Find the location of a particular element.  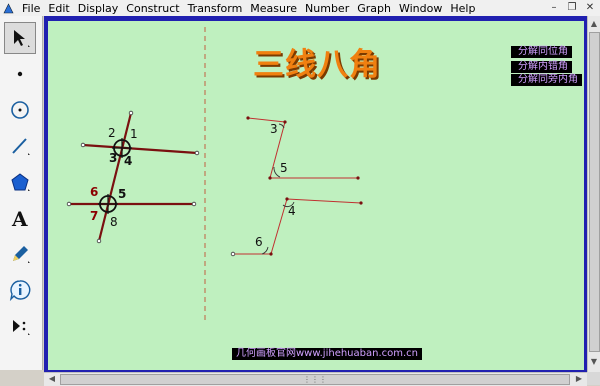

restore-icon: ❐ is located at coordinates (572, 7).